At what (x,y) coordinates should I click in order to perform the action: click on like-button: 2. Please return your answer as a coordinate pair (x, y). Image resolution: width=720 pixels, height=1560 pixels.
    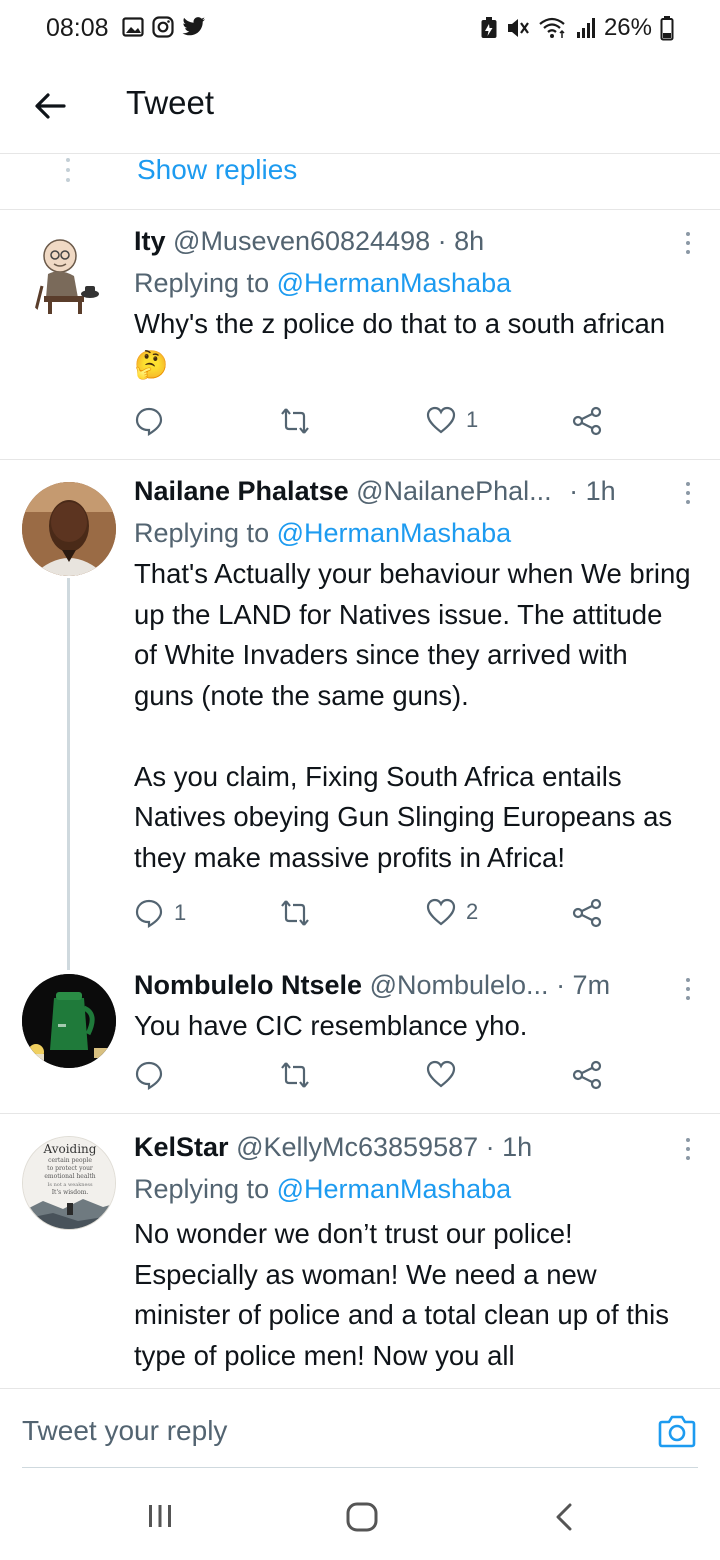
    Looking at the image, I should click on (452, 912).